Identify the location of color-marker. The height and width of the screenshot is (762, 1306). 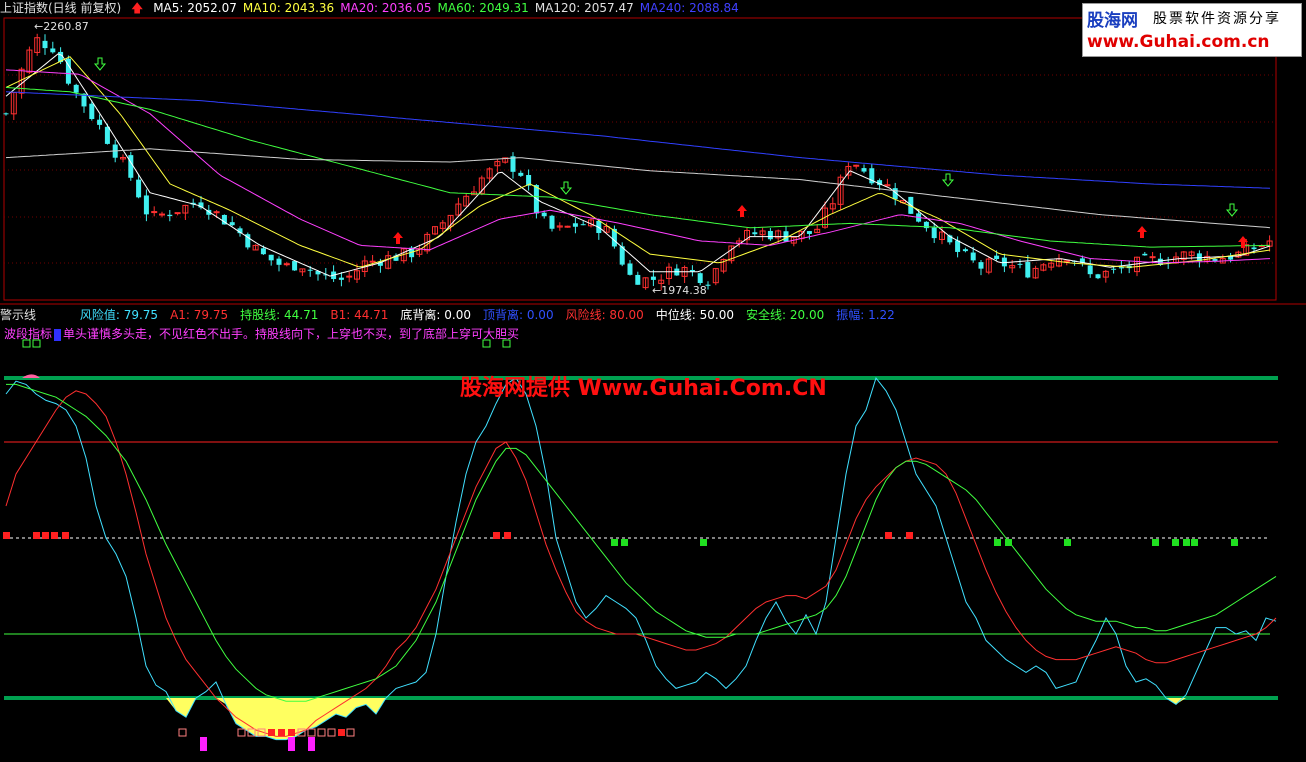
(58, 334).